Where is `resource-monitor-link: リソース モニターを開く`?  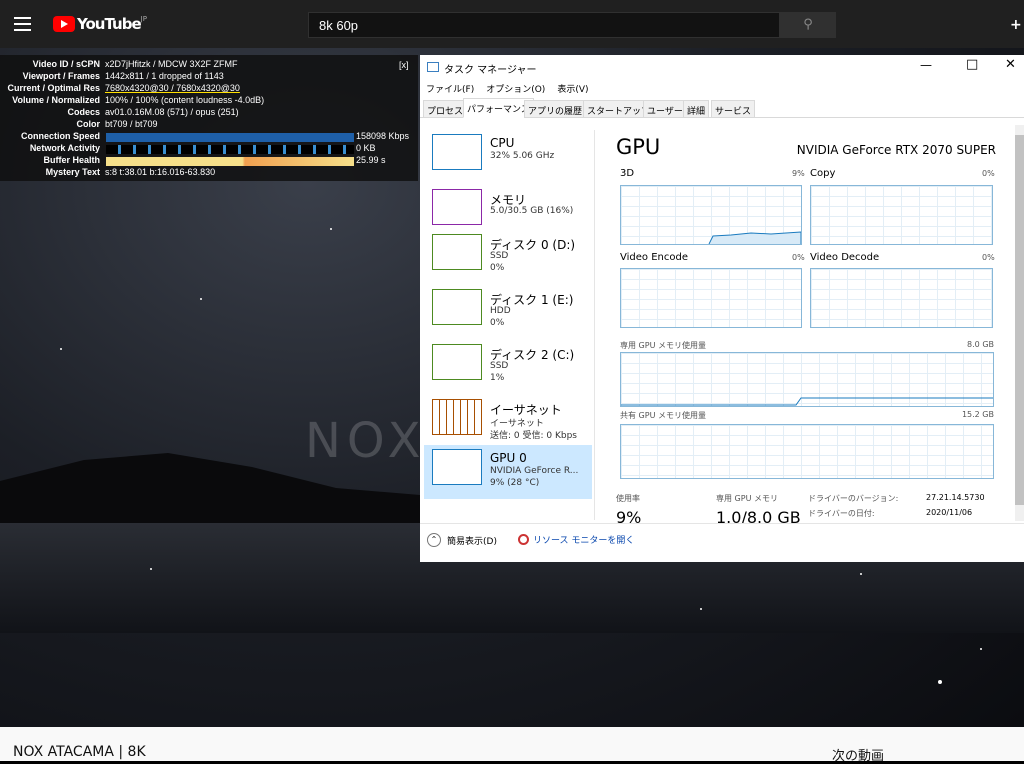 resource-monitor-link: リソース モニターを開く is located at coordinates (576, 539).